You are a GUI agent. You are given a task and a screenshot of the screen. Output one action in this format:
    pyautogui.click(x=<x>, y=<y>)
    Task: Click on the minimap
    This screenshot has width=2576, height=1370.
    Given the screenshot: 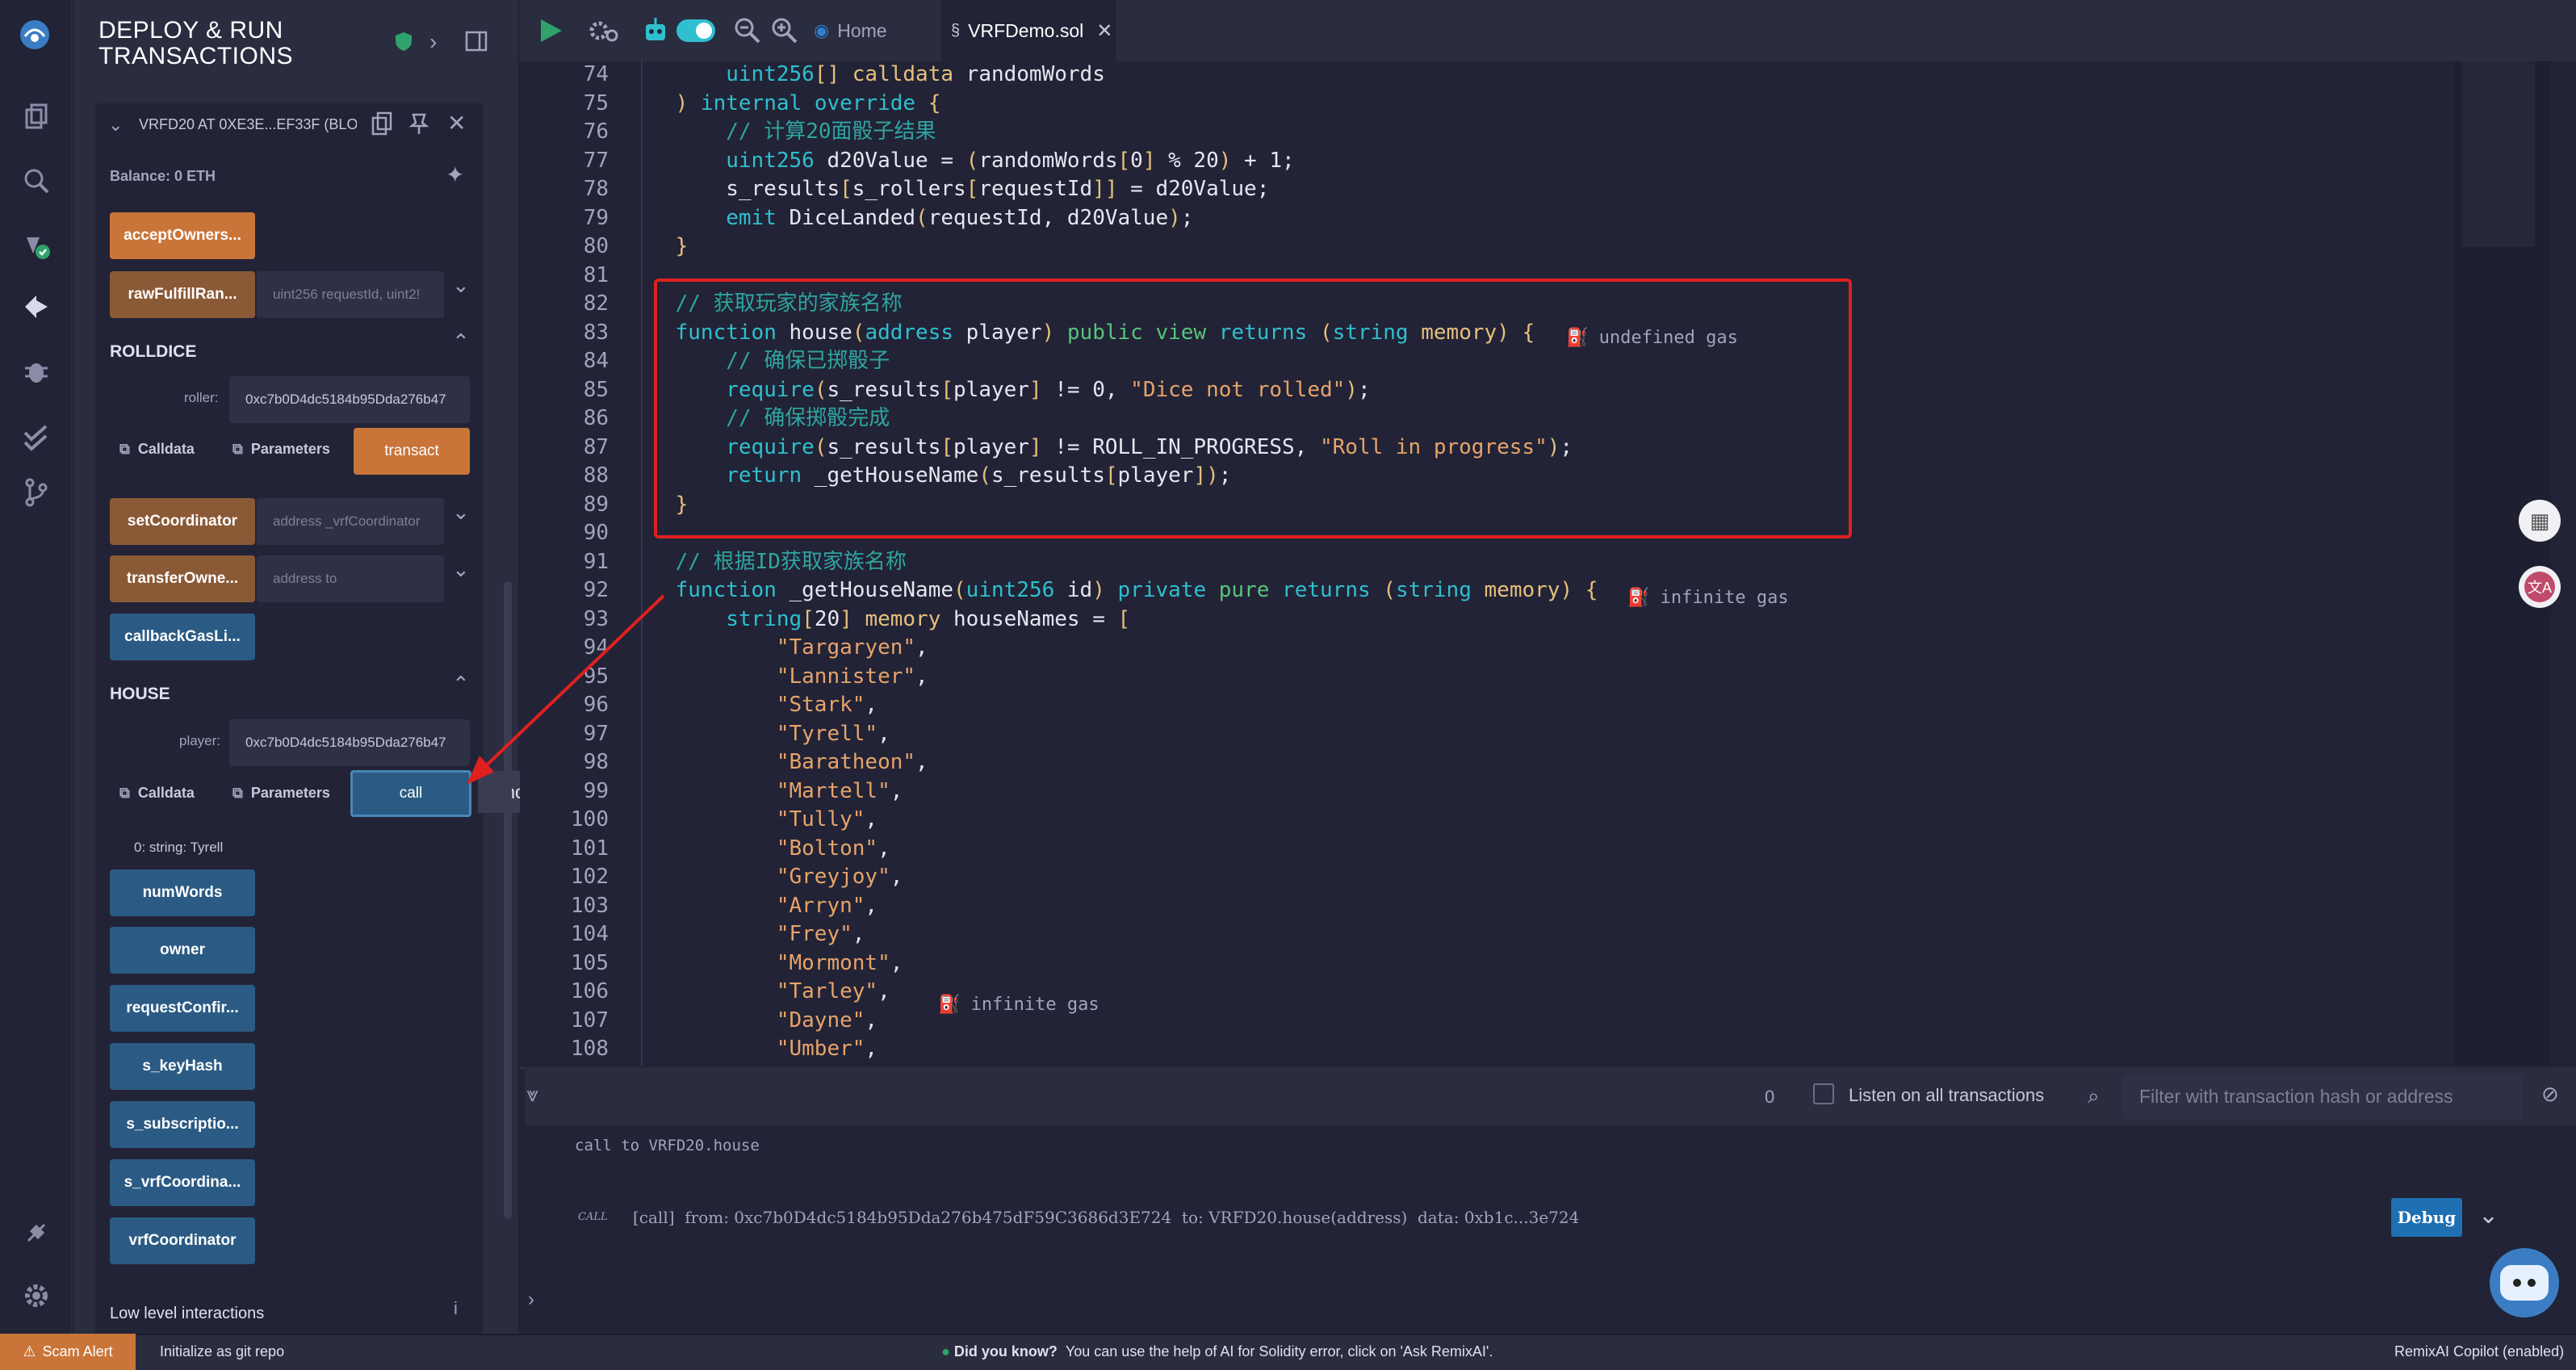 What is the action you would take?
    pyautogui.click(x=2502, y=563)
    